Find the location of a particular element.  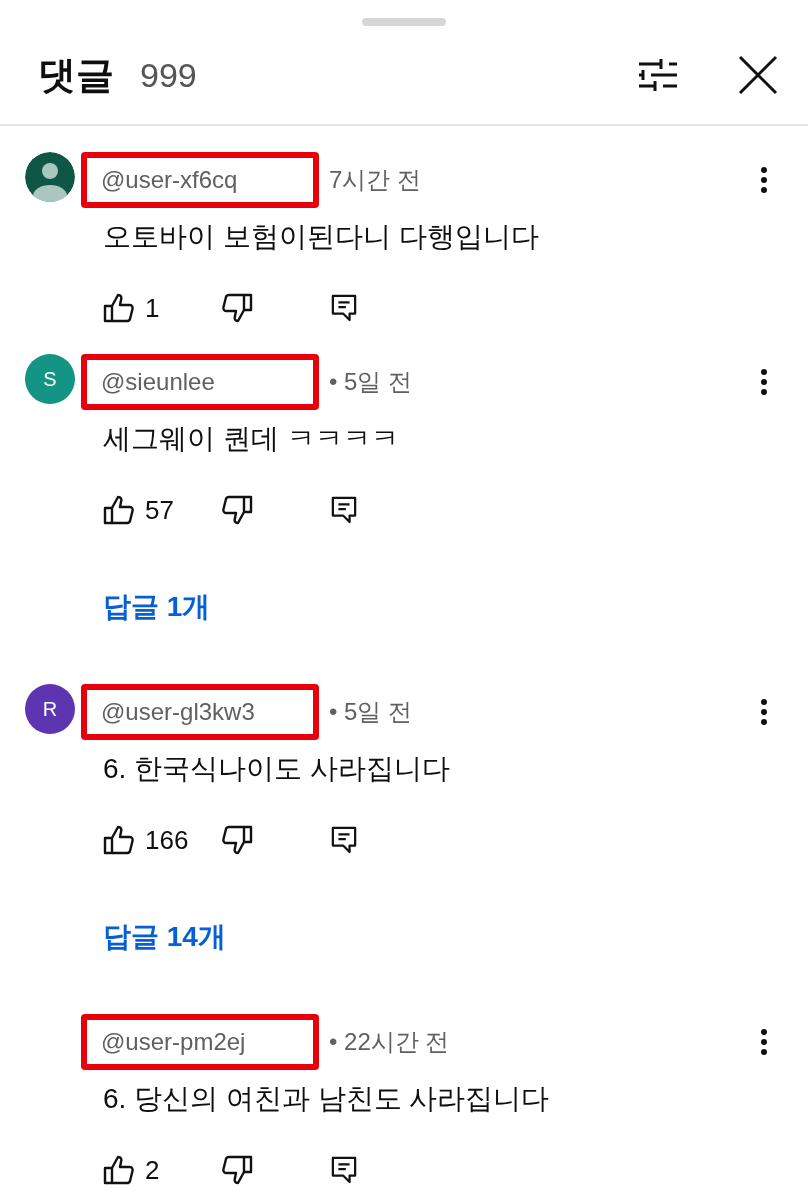

author-name: @user-pm2ej is located at coordinates (200, 1042).